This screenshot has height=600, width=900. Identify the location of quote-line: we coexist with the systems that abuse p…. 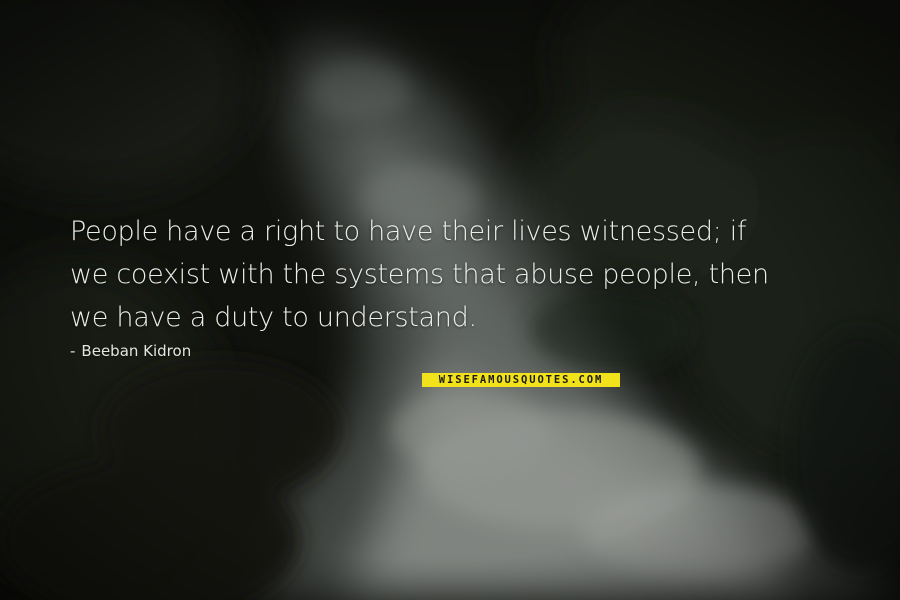
(419, 274).